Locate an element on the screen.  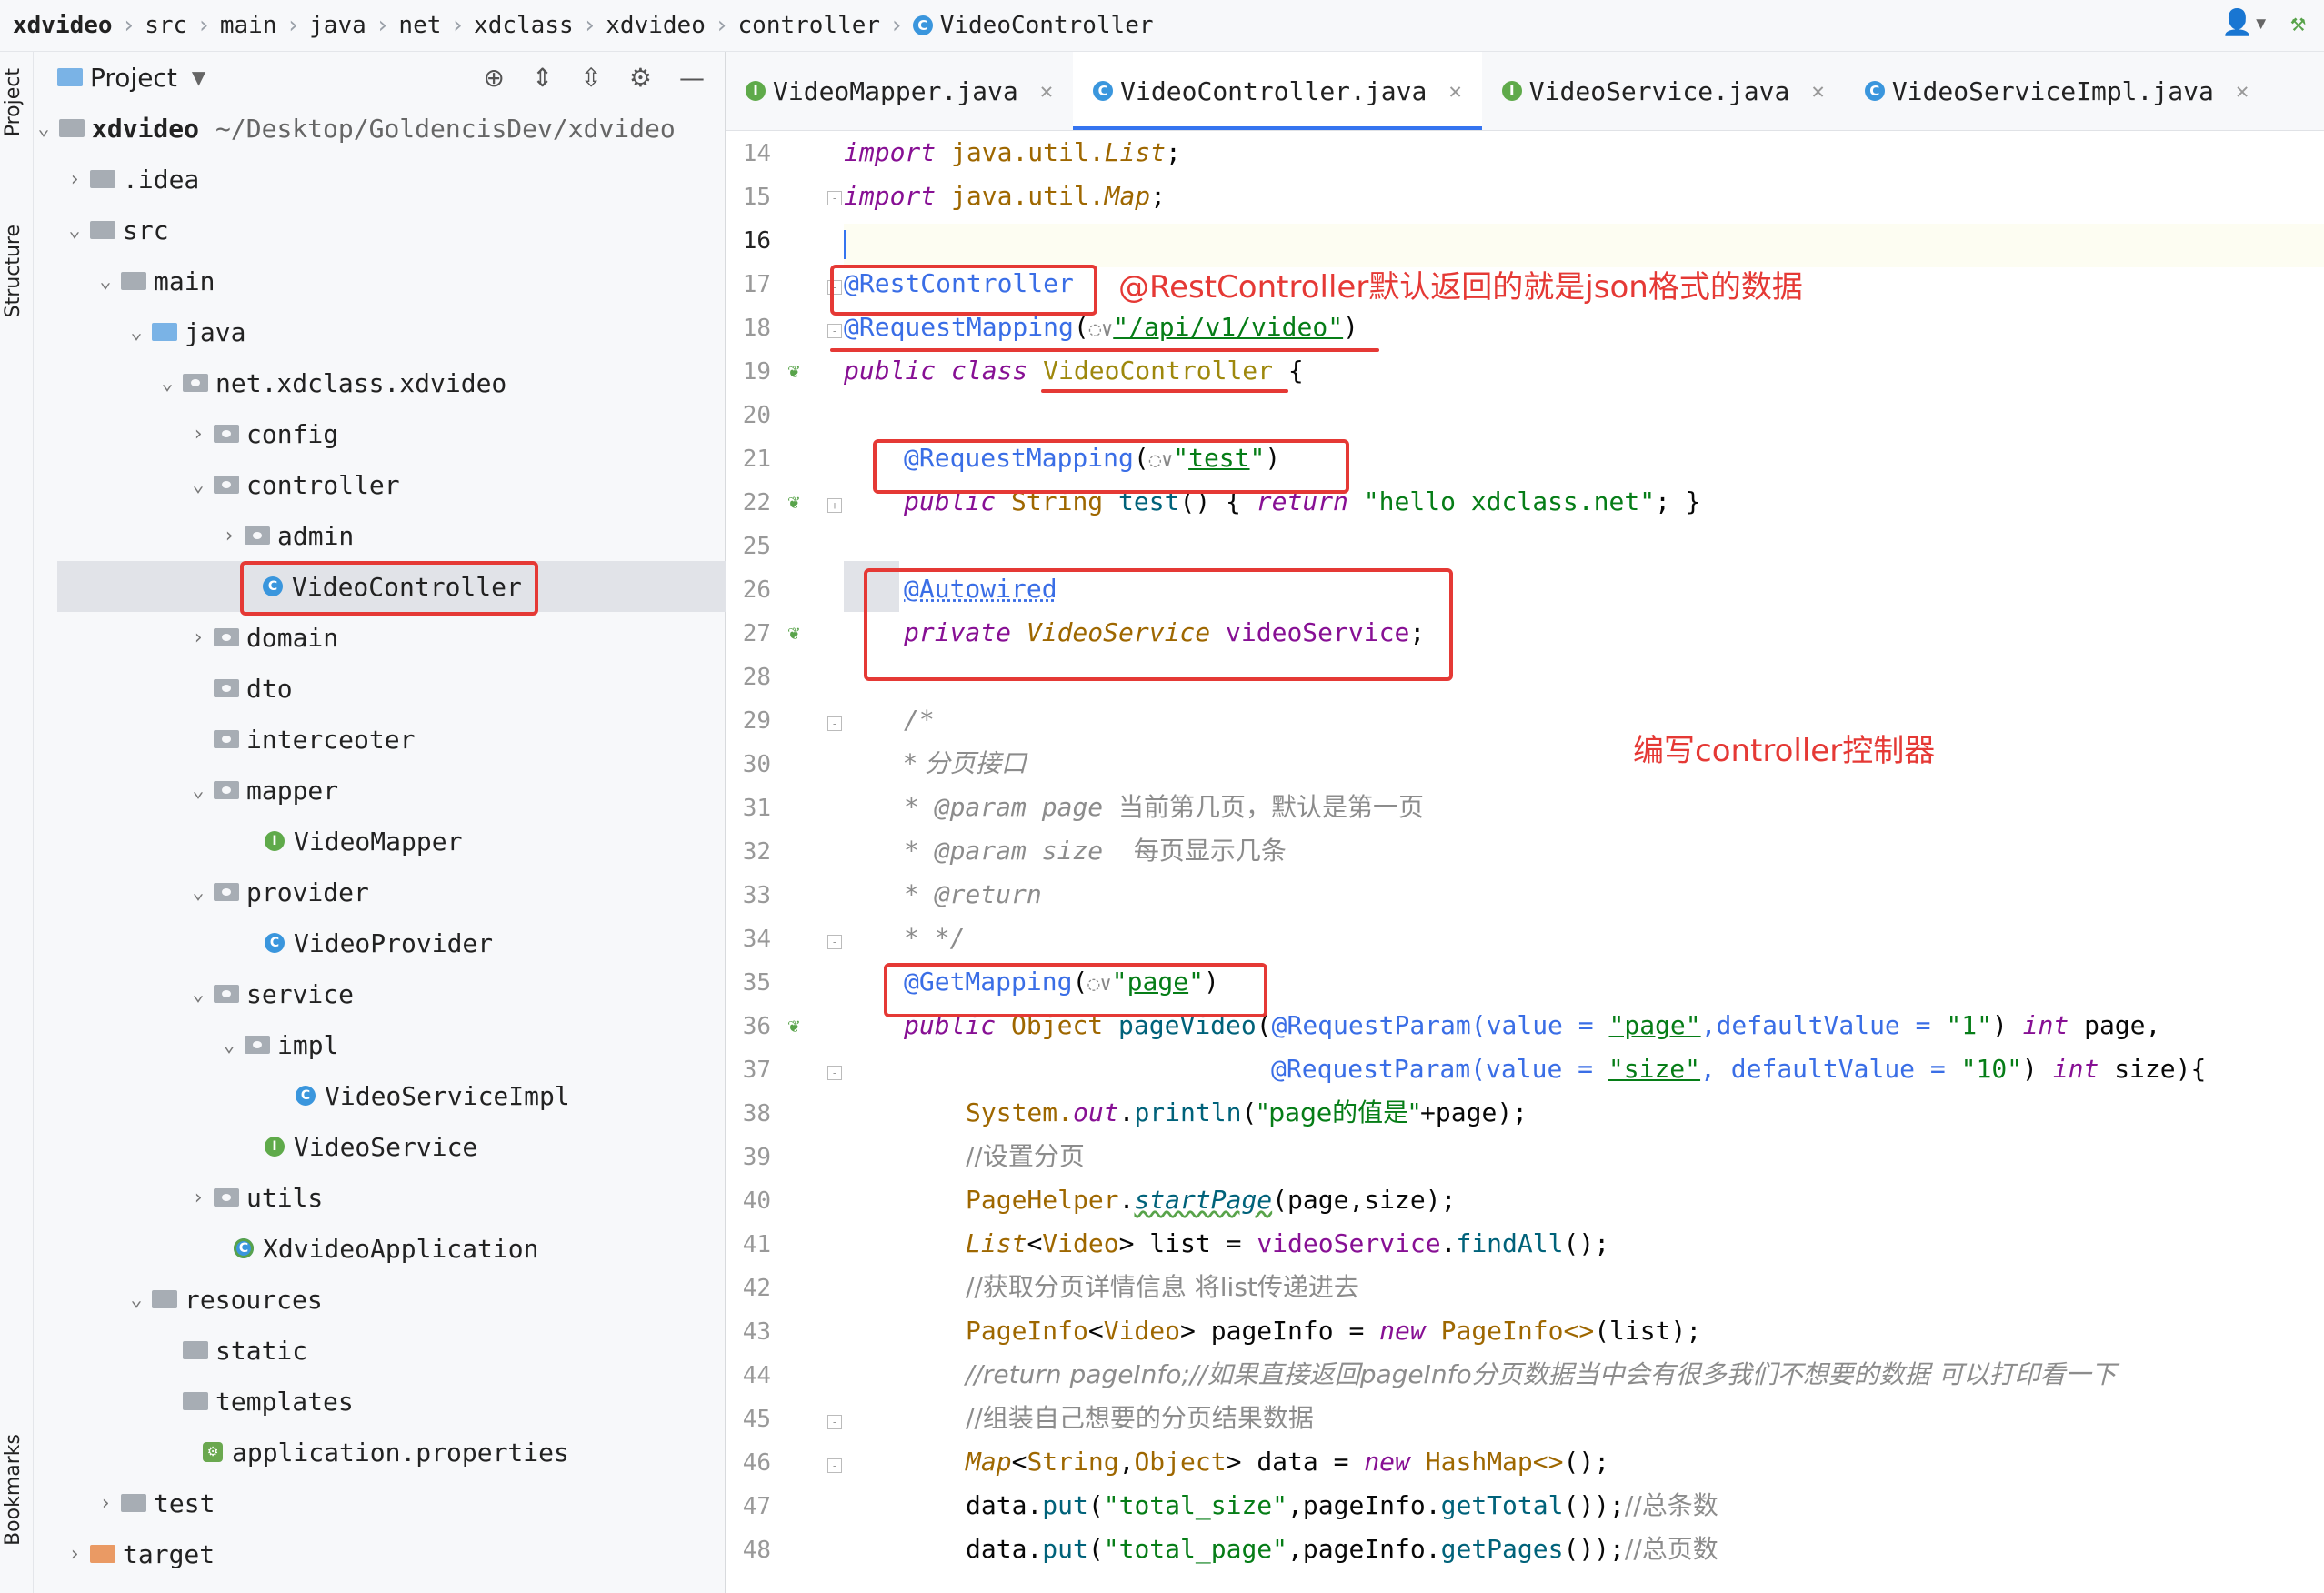
breadcrumb-label: xdclass is located at coordinates (524, 25).